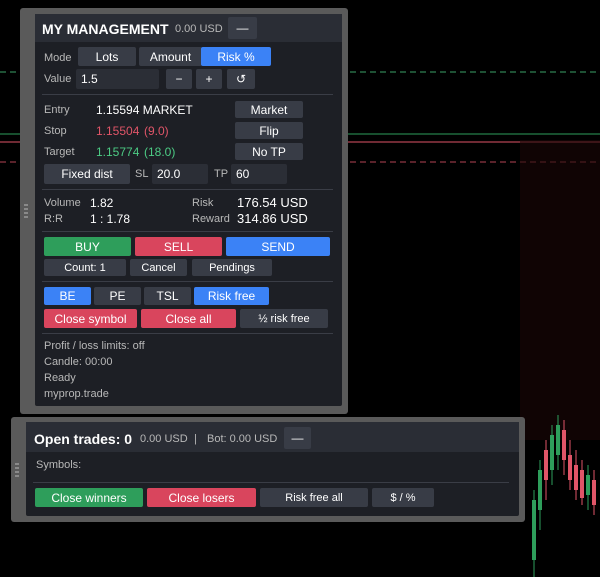  What do you see at coordinates (105, 29) in the screenshot?
I see `management-title: MY MANAGEMENT` at bounding box center [105, 29].